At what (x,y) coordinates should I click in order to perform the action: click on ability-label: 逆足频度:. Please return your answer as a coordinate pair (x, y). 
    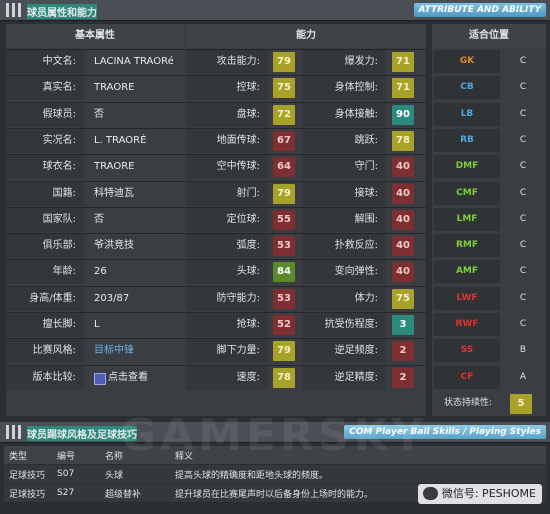
    Looking at the image, I should click on (344, 351).